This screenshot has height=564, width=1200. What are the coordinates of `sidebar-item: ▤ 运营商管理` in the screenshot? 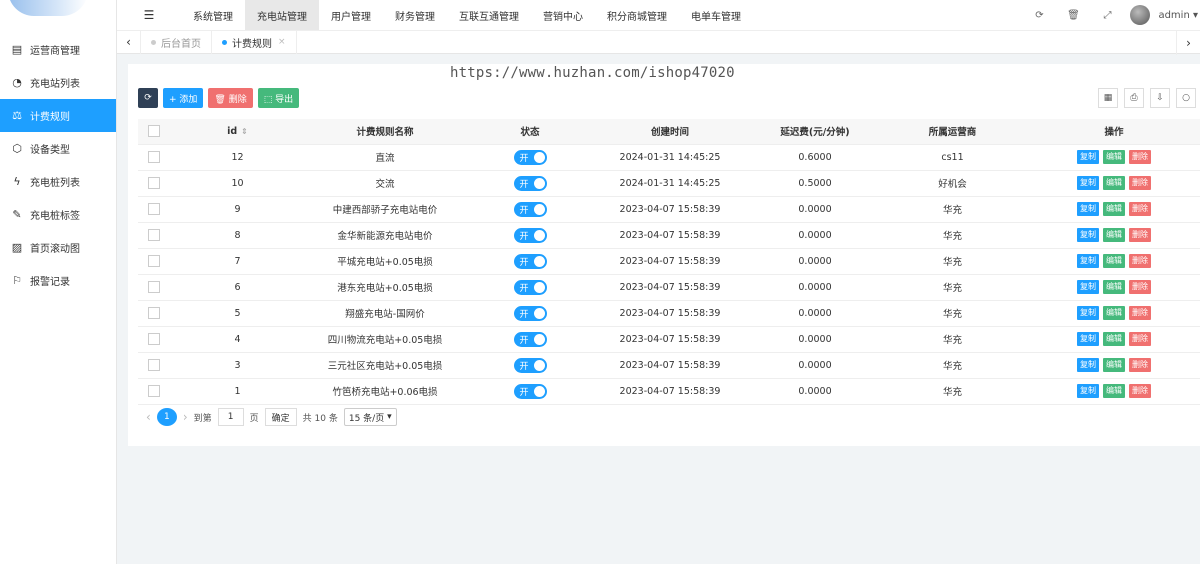 It's located at (58, 49).